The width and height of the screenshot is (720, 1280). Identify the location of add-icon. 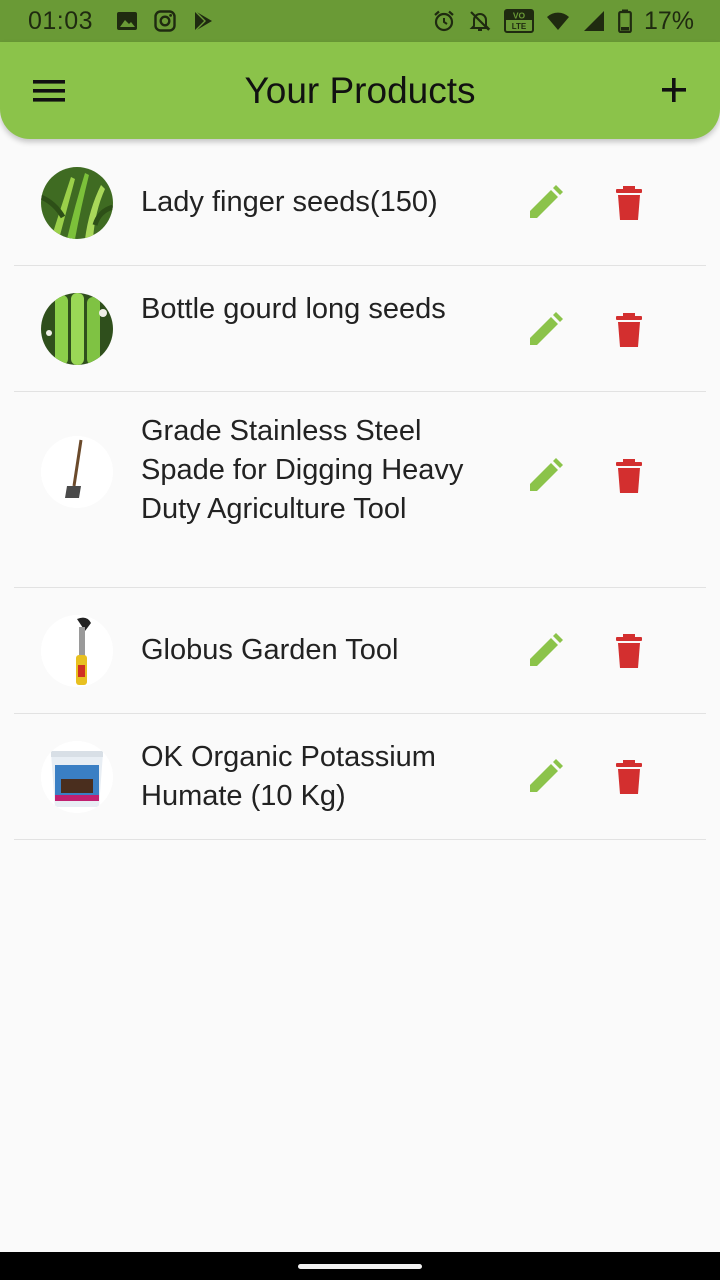
(674, 90).